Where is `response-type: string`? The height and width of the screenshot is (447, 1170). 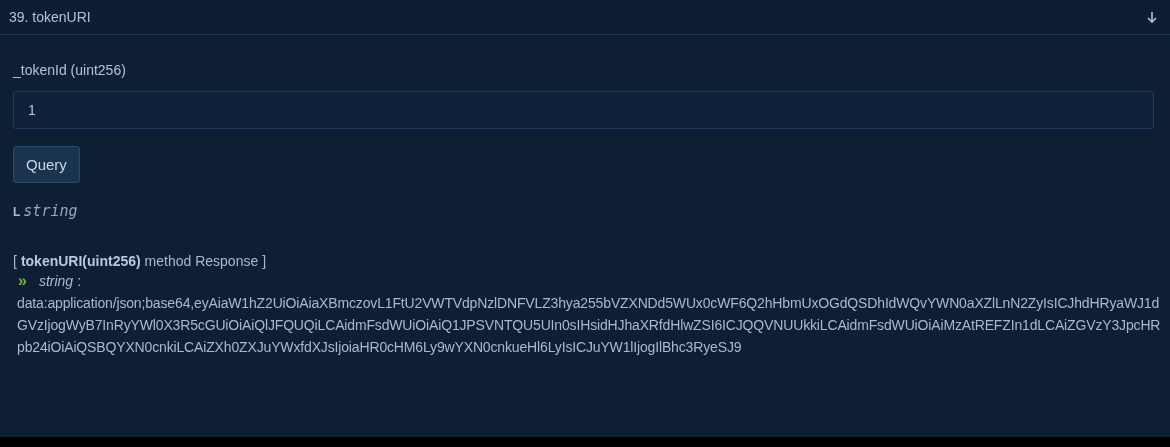 response-type: string is located at coordinates (56, 281).